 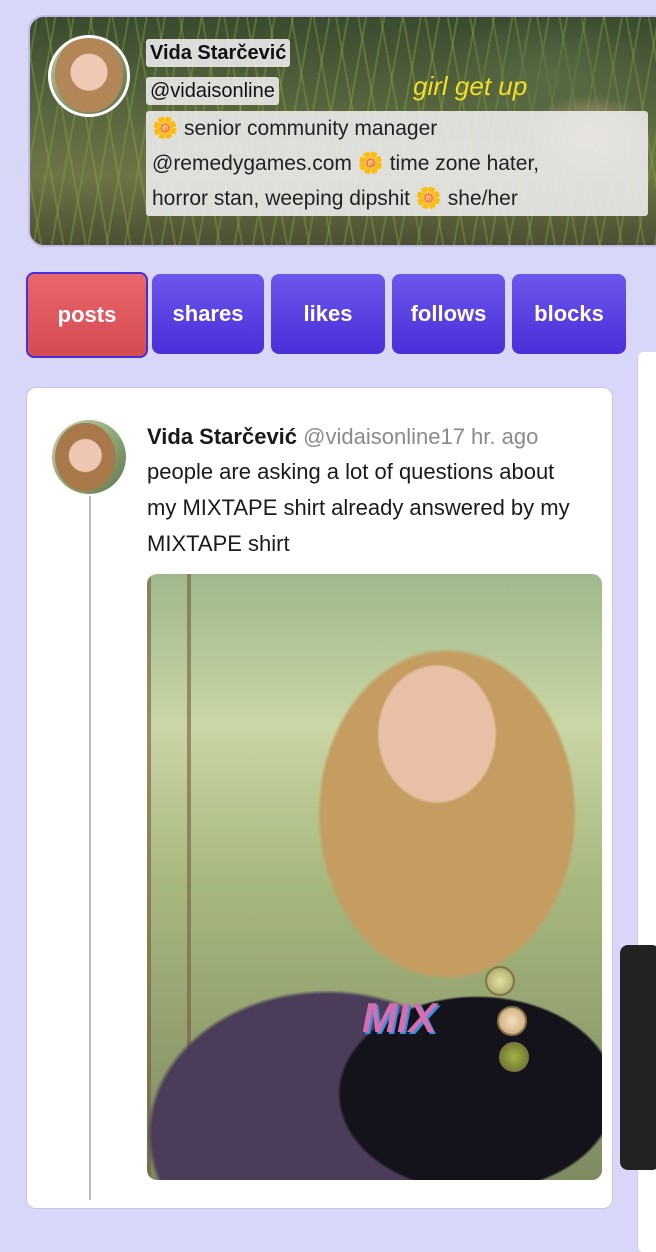 I want to click on side-widget, so click(x=638, y=1057).